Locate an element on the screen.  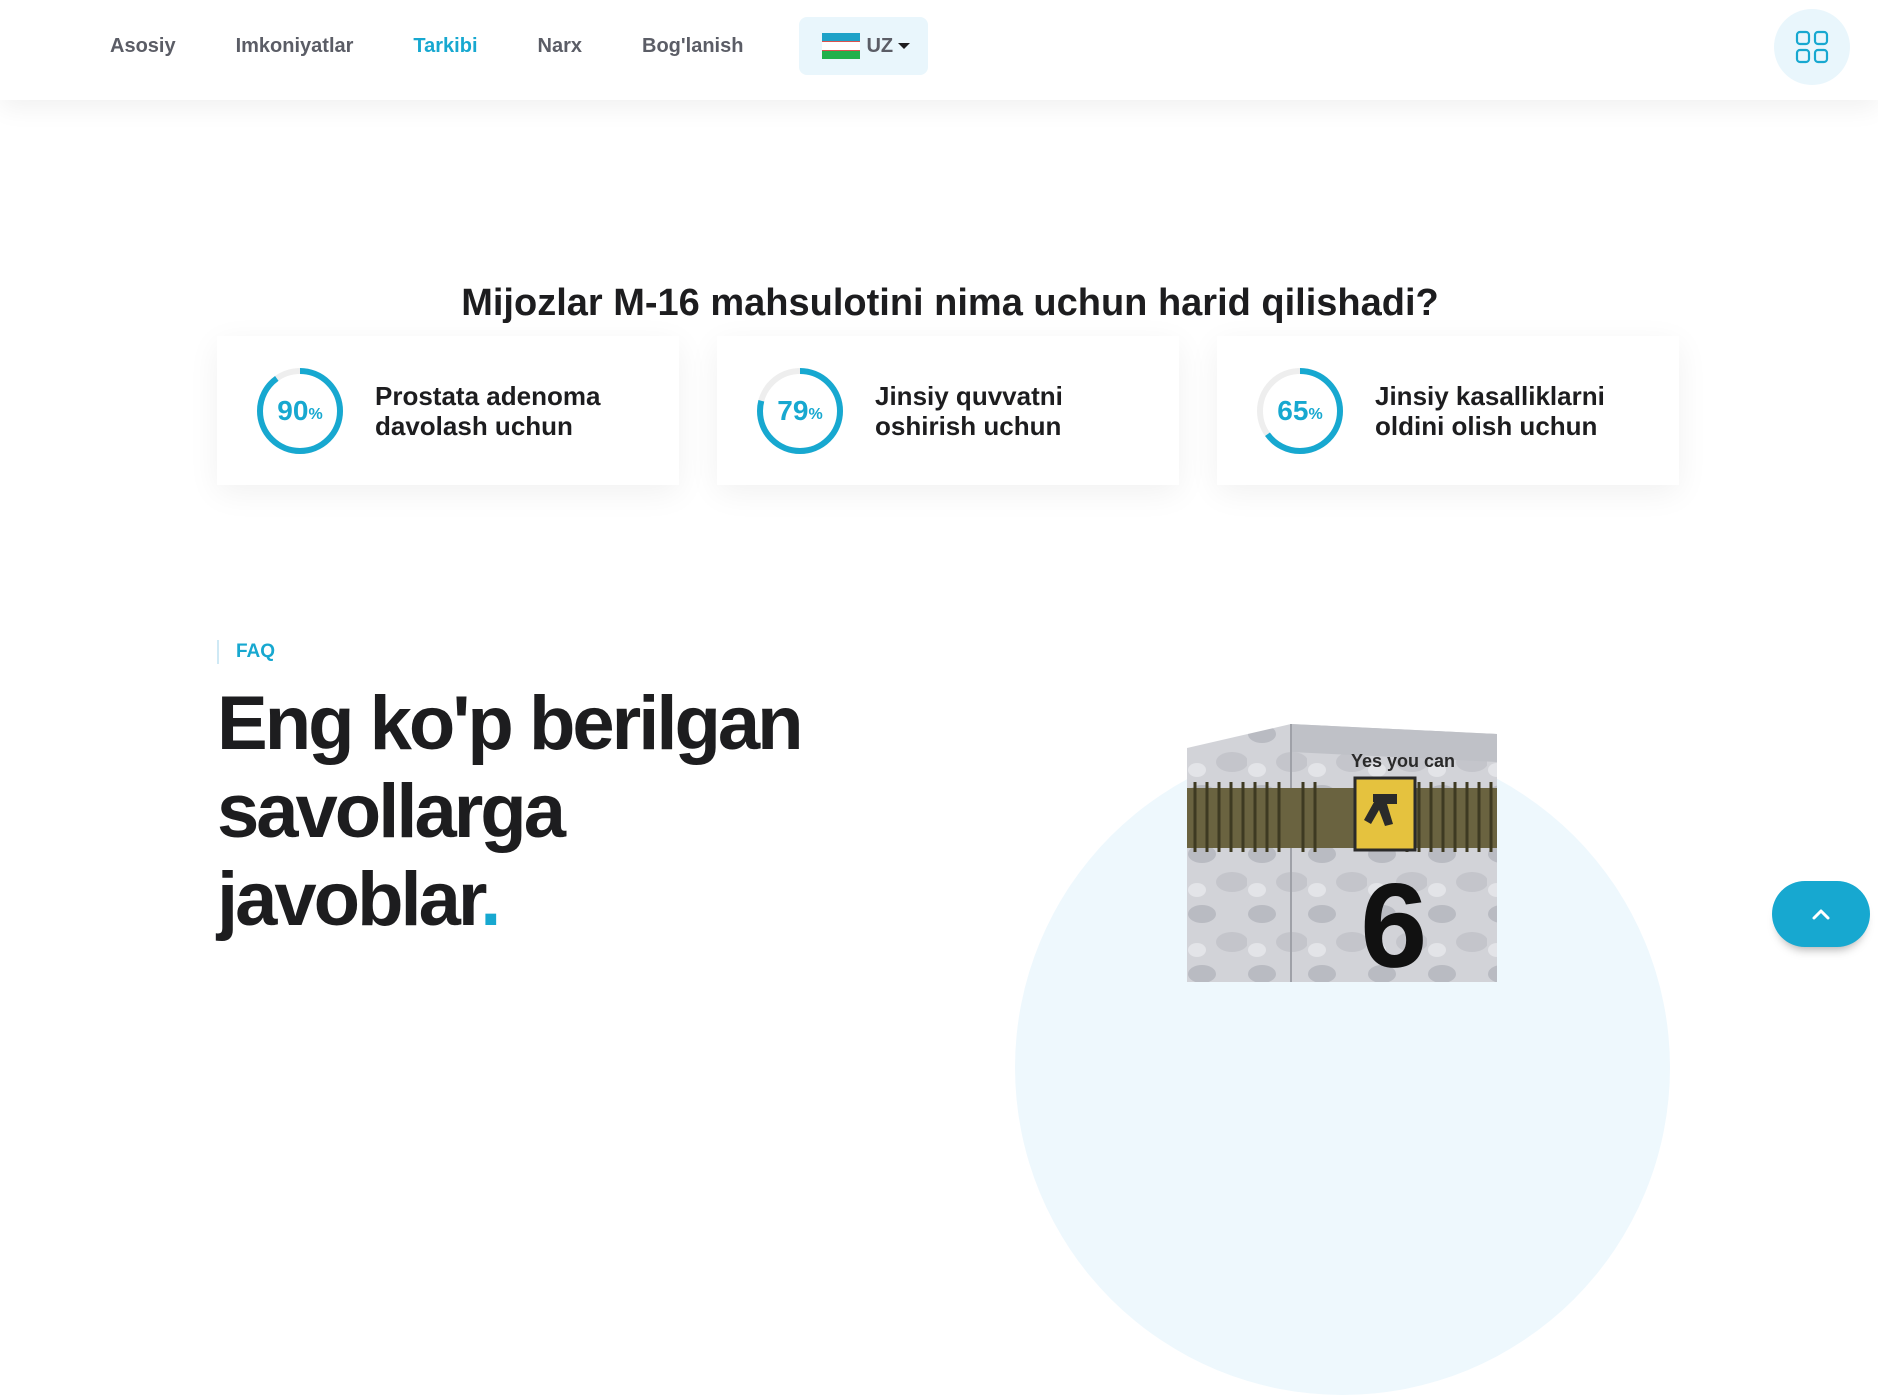
faq-title: Eng ko'p berilgan savollarga javoblar. is located at coordinates (510, 812).